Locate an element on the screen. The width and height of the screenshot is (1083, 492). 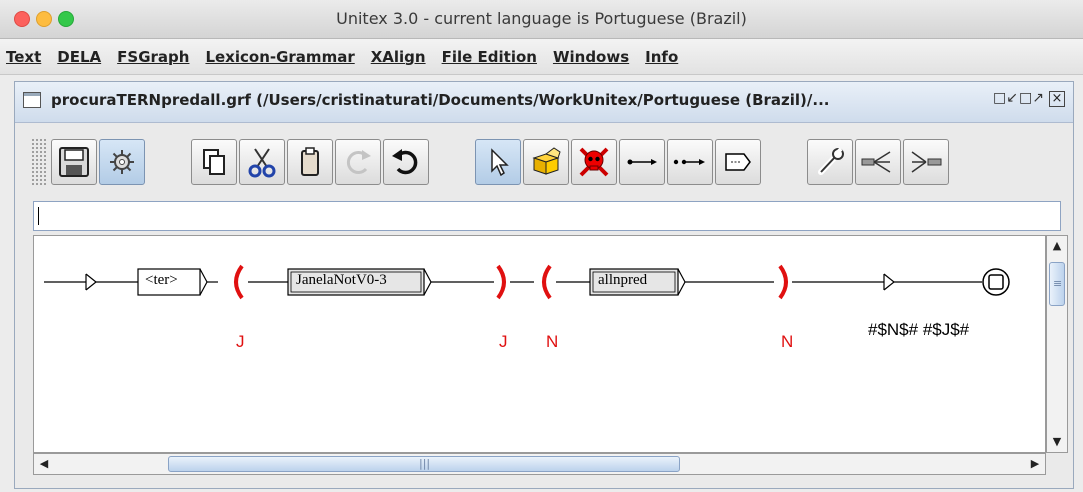
menu-lexicon-grammar: Lexicon-Grammar is located at coordinates (279, 57).